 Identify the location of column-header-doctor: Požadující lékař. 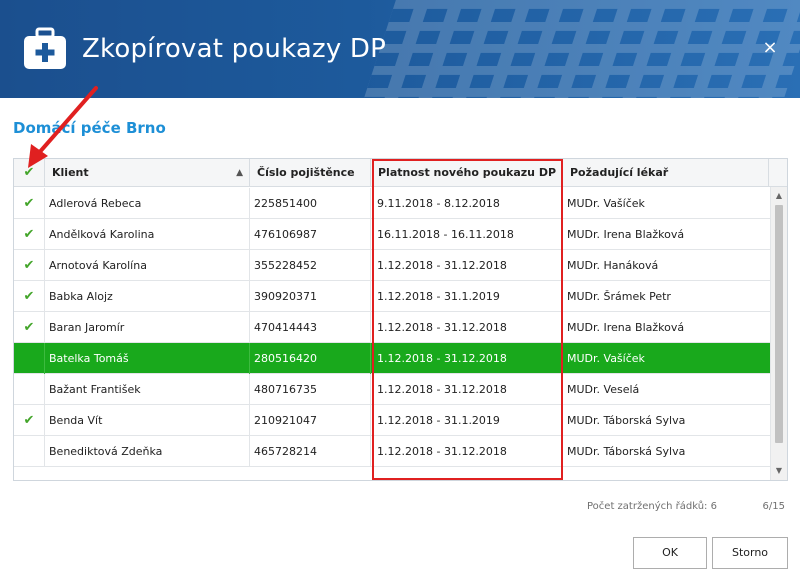
(666, 173).